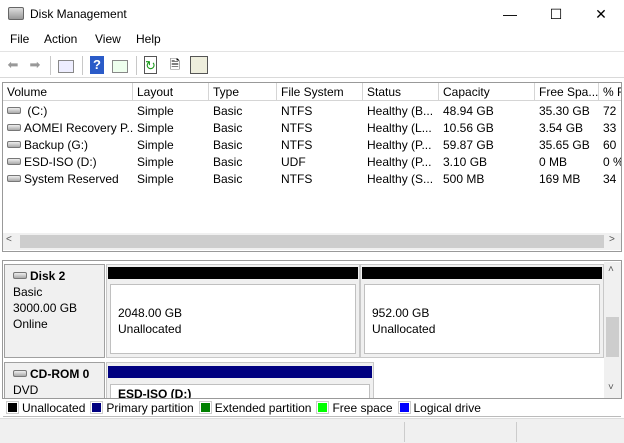  What do you see at coordinates (401, 313) in the screenshot?
I see `partition-size: 952.00 GB` at bounding box center [401, 313].